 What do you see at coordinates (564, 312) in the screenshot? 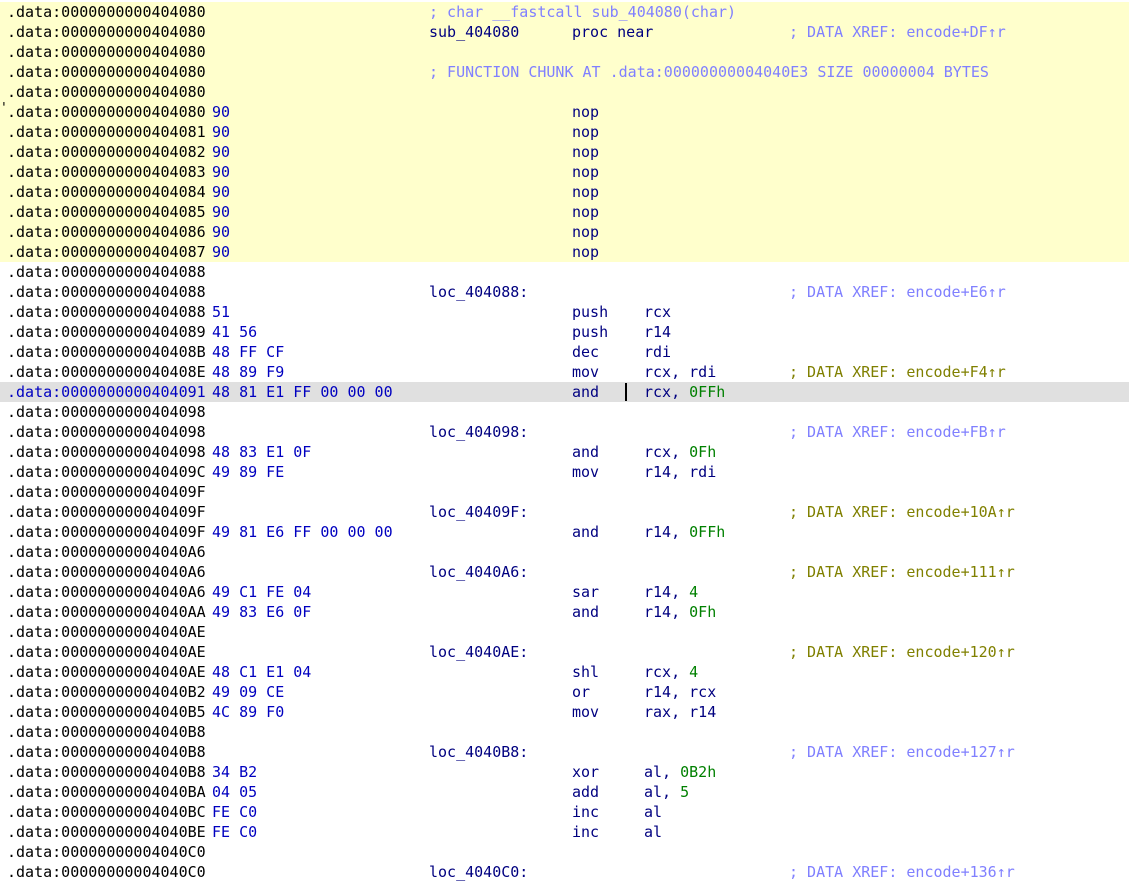
I see `listing-line: .data:0000000000404088 51 push rcx` at bounding box center [564, 312].